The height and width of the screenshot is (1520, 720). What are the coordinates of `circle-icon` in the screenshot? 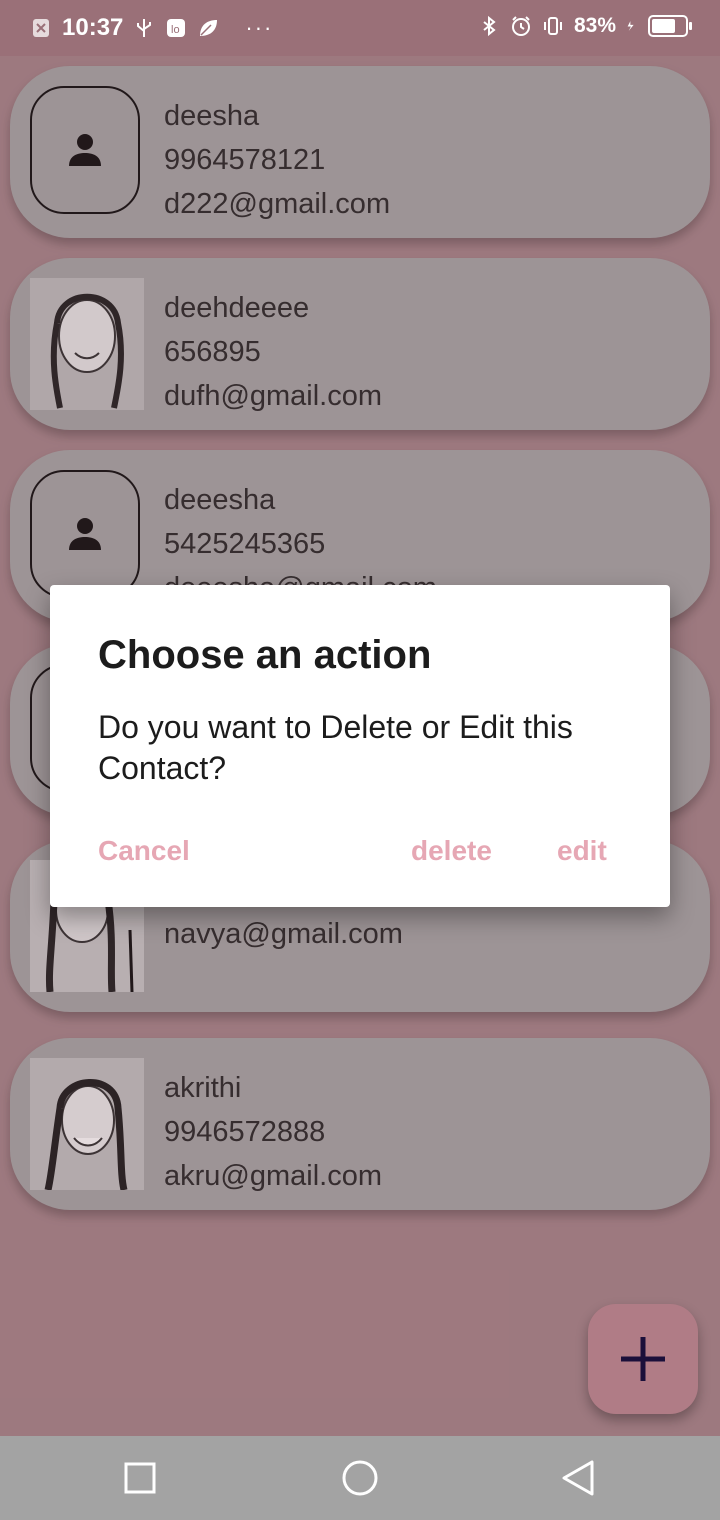 It's located at (360, 1478).